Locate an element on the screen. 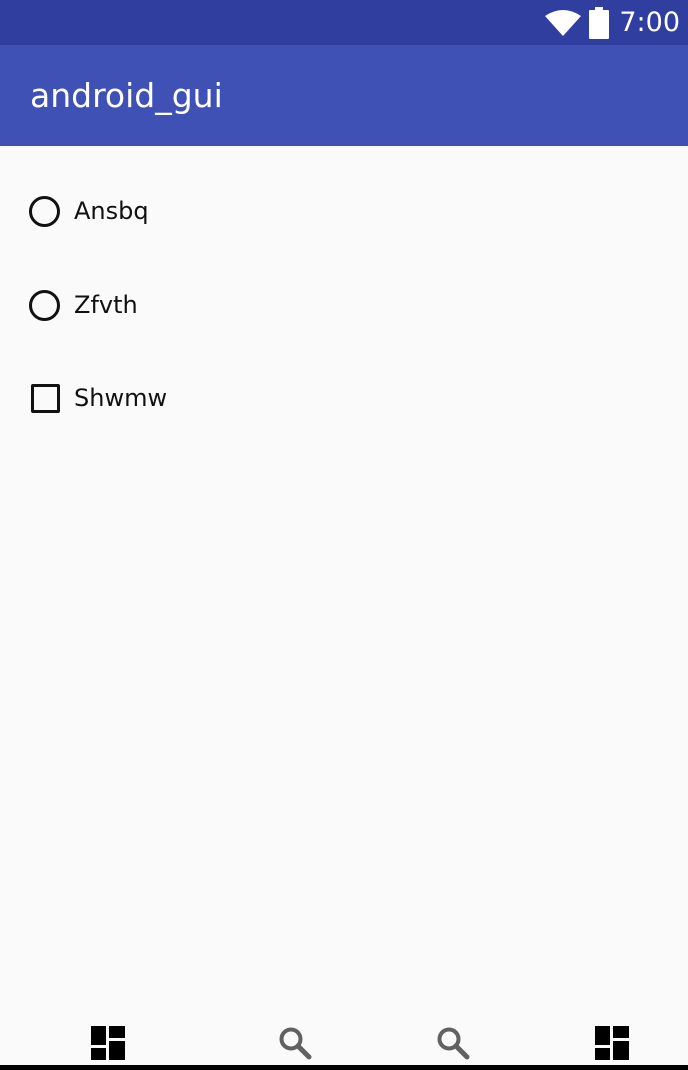 This screenshot has height=1070, width=688. option-label: Ansbq is located at coordinates (111, 211).